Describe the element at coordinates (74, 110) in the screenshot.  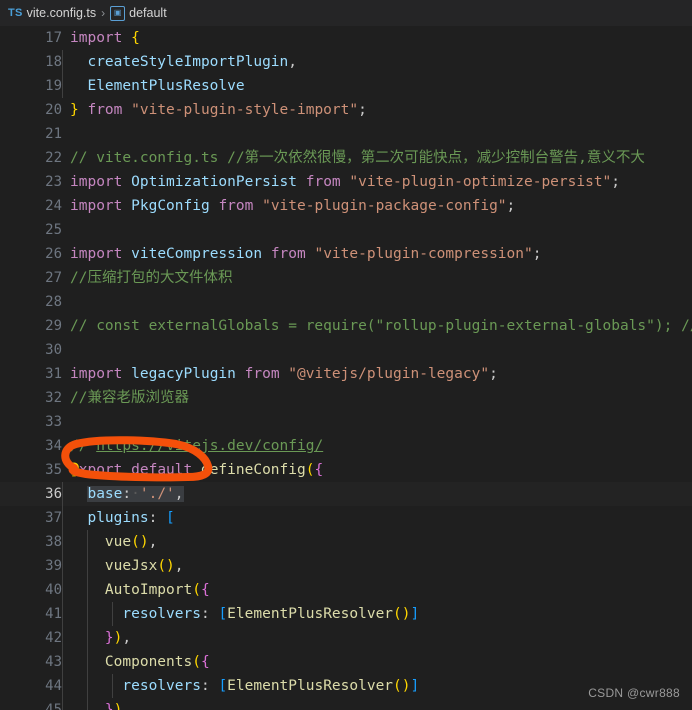
I see `code-token: }` at that location.